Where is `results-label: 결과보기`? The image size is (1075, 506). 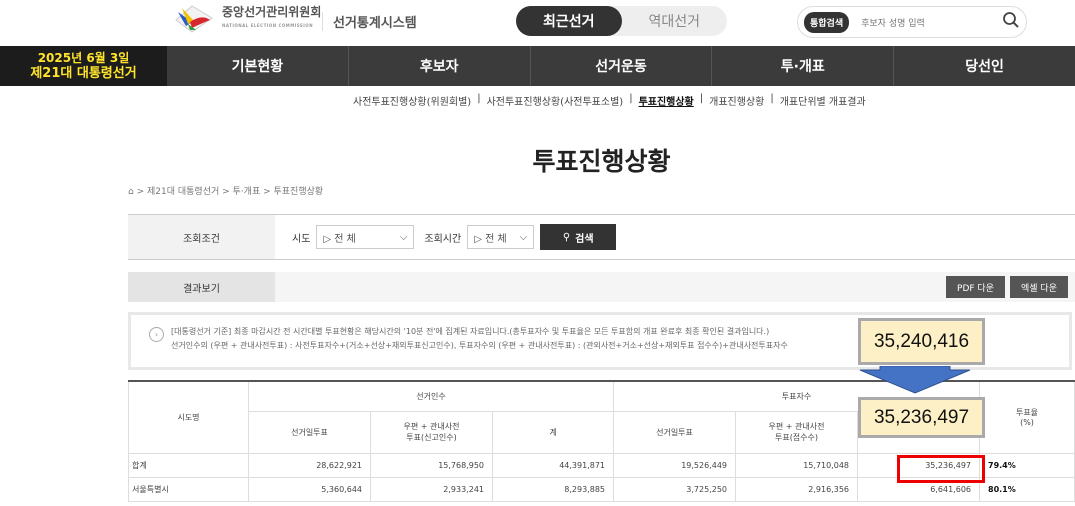 results-label: 결과보기 is located at coordinates (201, 287).